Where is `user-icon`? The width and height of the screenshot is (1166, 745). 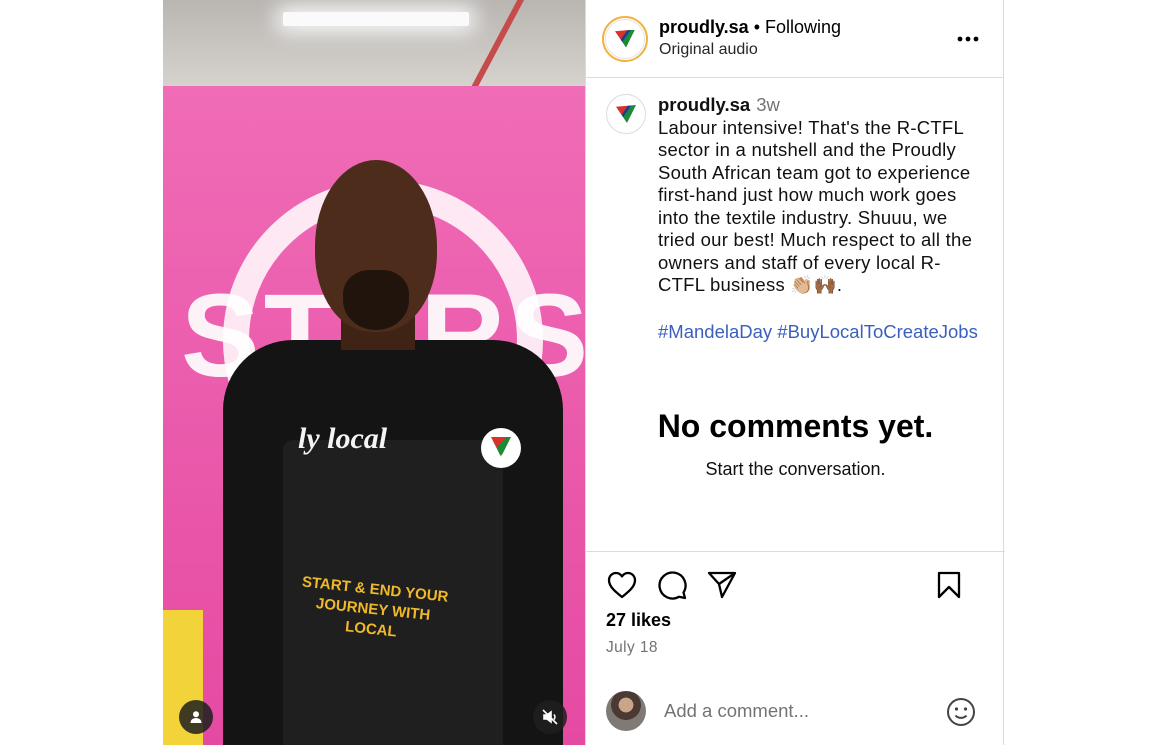
user-icon is located at coordinates (196, 717).